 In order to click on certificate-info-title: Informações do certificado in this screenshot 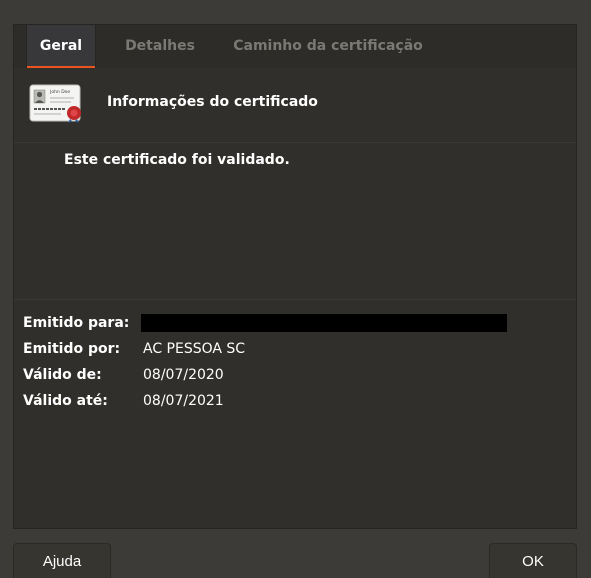, I will do `click(212, 102)`.